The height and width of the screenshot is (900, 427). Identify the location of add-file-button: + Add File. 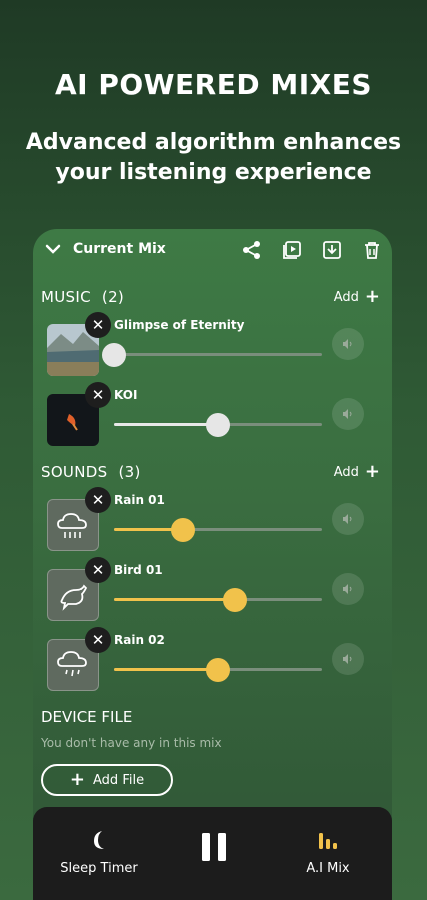
(107, 780).